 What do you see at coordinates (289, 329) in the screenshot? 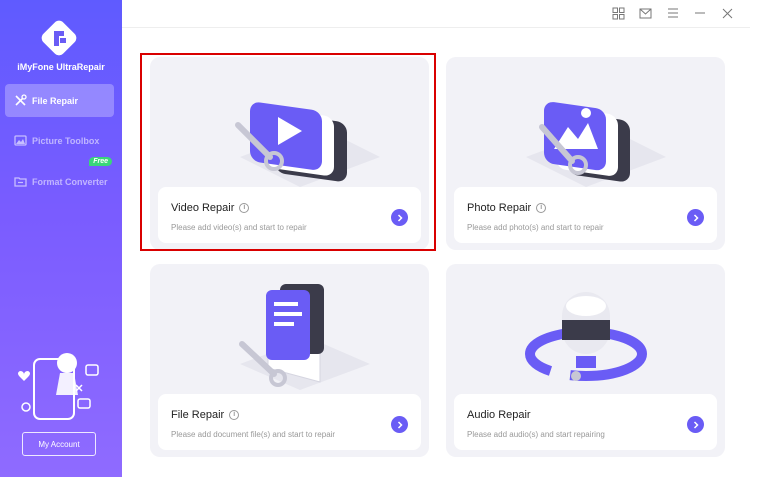
I see `document-illustration` at bounding box center [289, 329].